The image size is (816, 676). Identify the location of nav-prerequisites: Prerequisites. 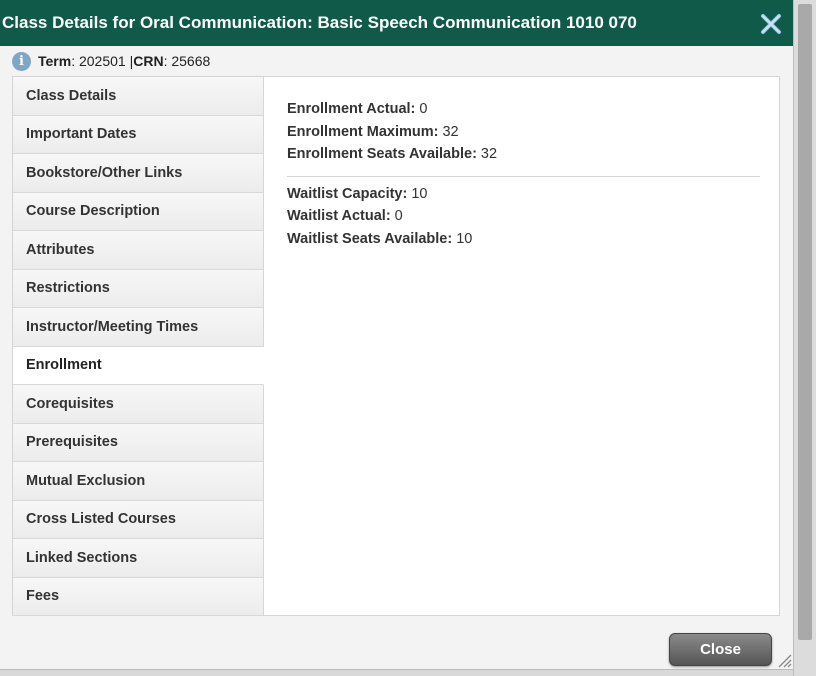
(138, 442).